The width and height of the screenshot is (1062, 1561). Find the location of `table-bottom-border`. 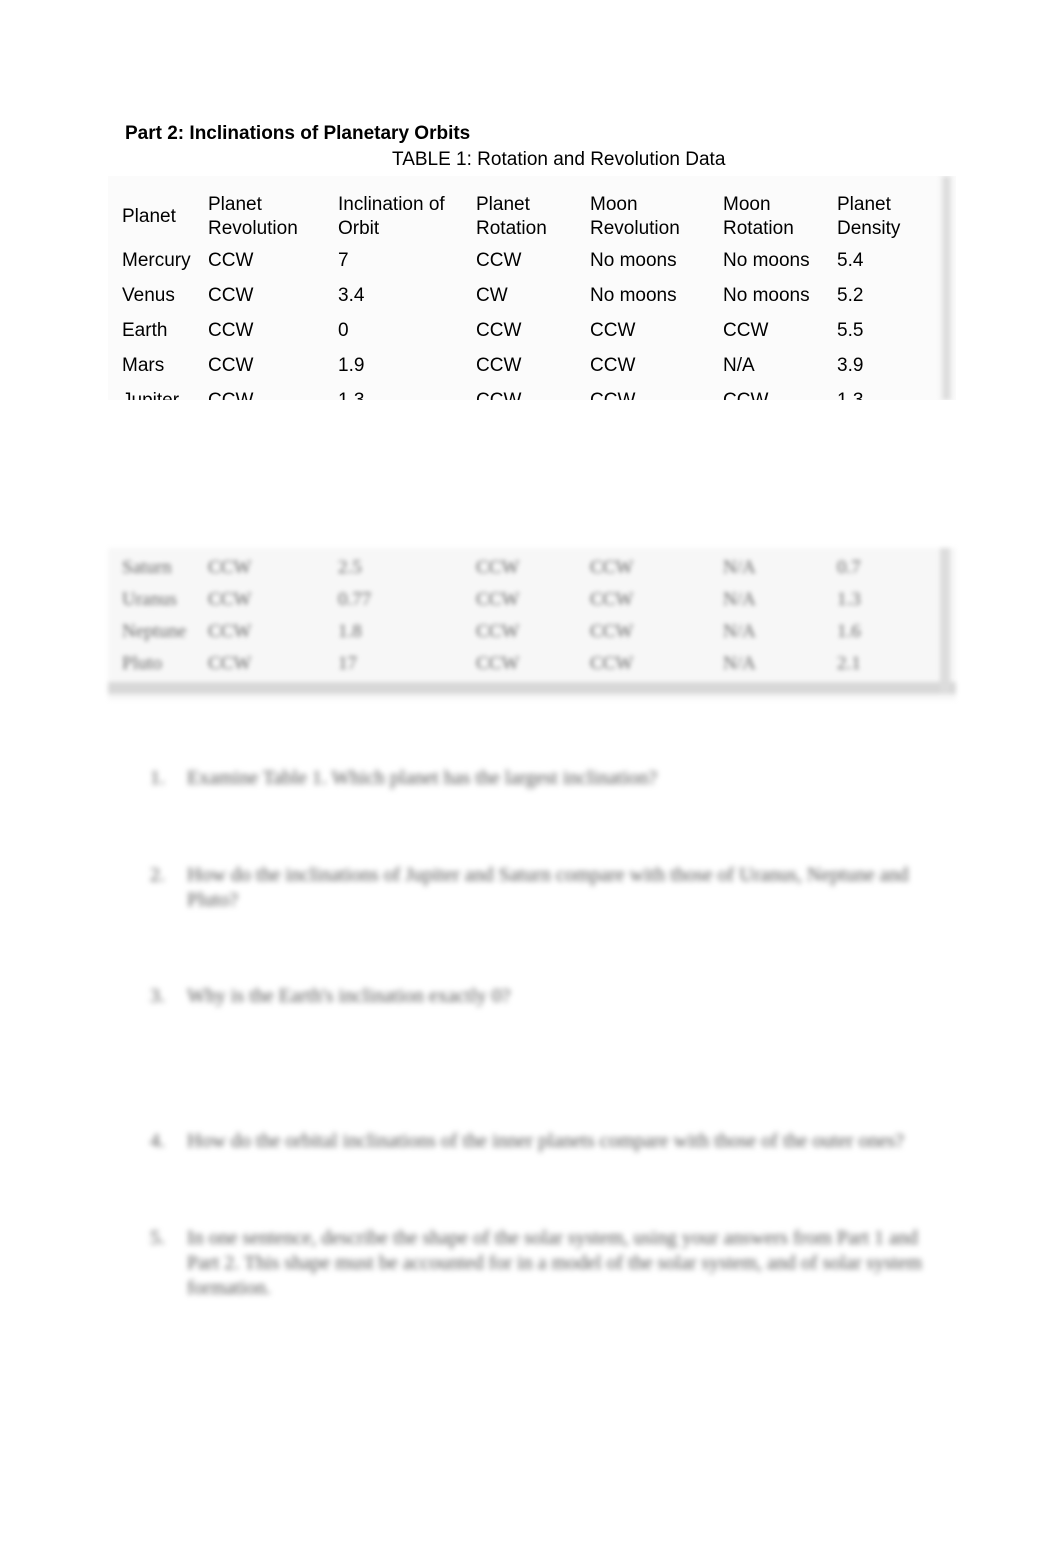

table-bottom-border is located at coordinates (532, 688).